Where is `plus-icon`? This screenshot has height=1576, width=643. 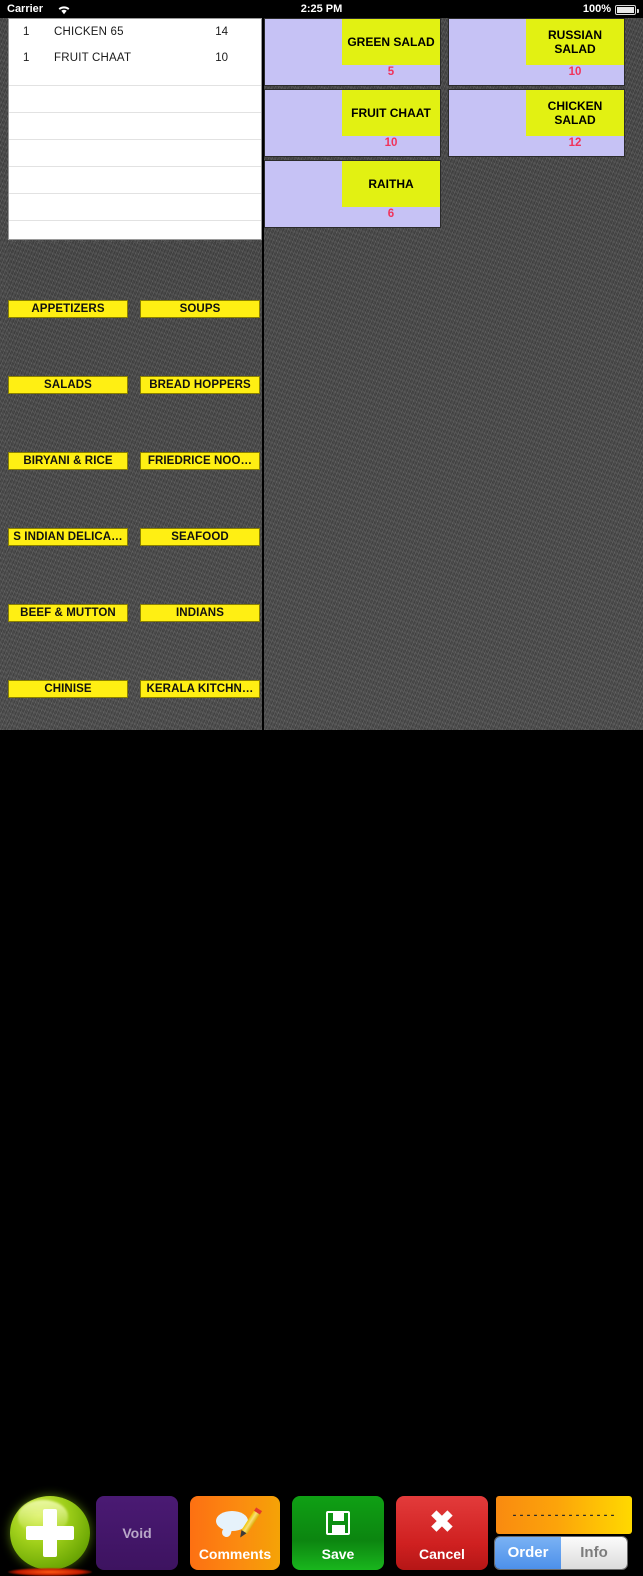
plus-icon is located at coordinates (50, 1533).